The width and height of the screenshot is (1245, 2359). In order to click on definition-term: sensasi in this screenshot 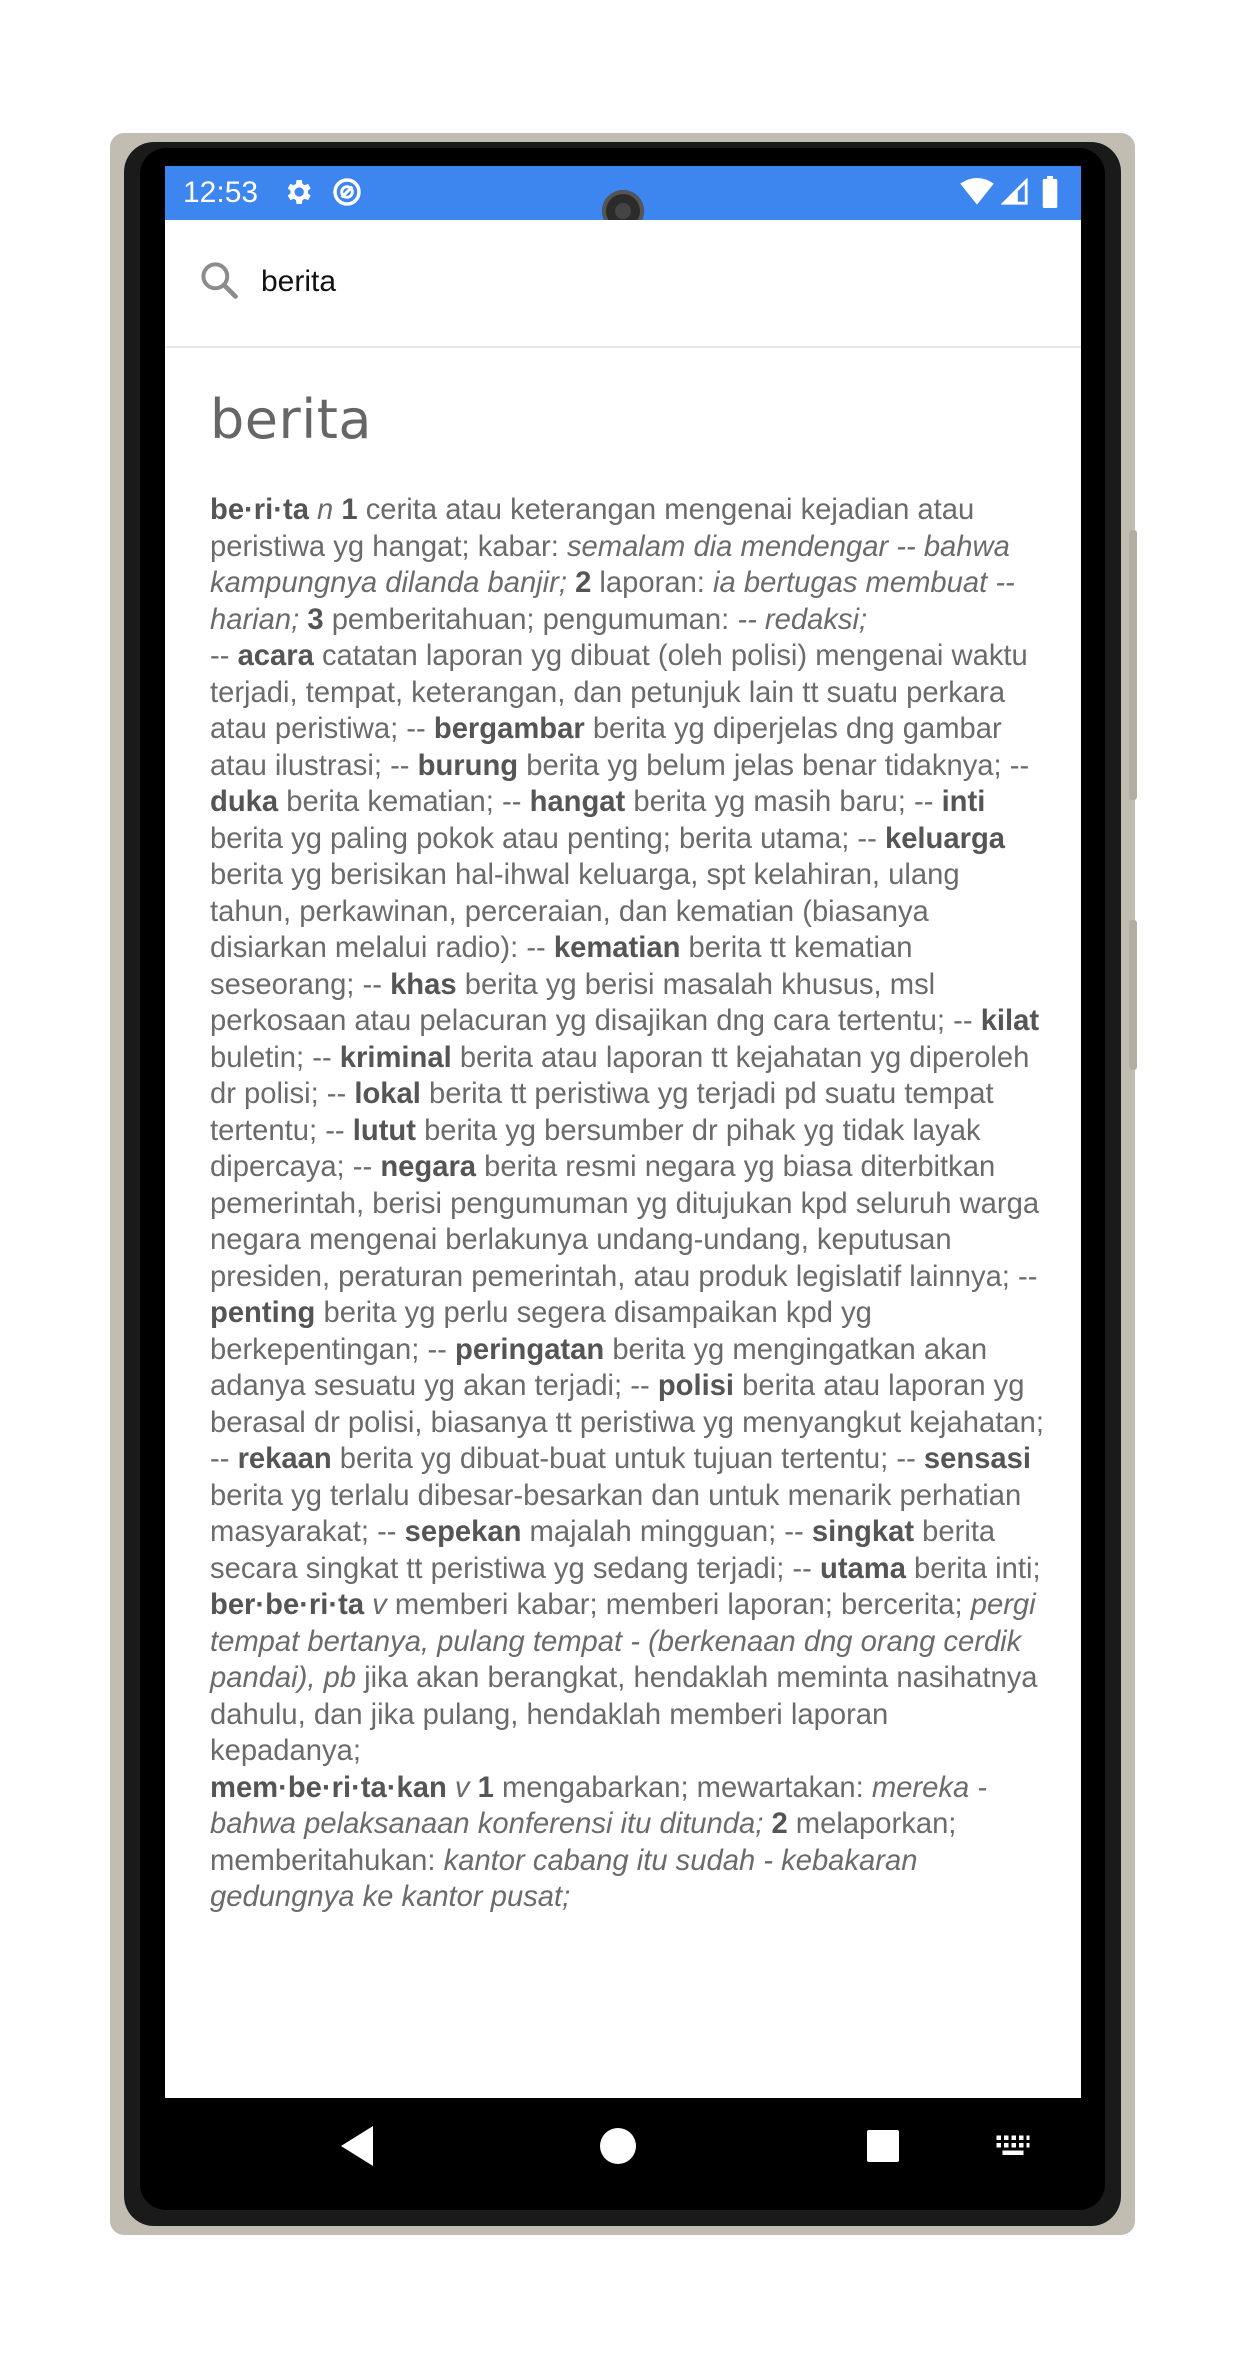, I will do `click(977, 1459)`.